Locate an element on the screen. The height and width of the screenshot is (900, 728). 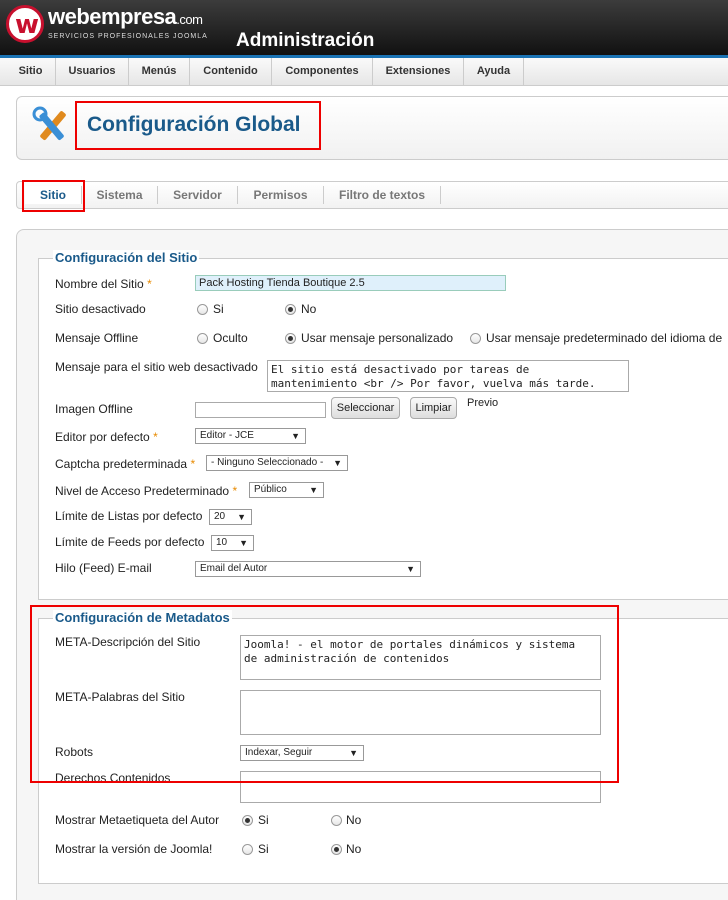
access-level-label: Nivel de Acceso Predeterminado * is located at coordinates (146, 491).